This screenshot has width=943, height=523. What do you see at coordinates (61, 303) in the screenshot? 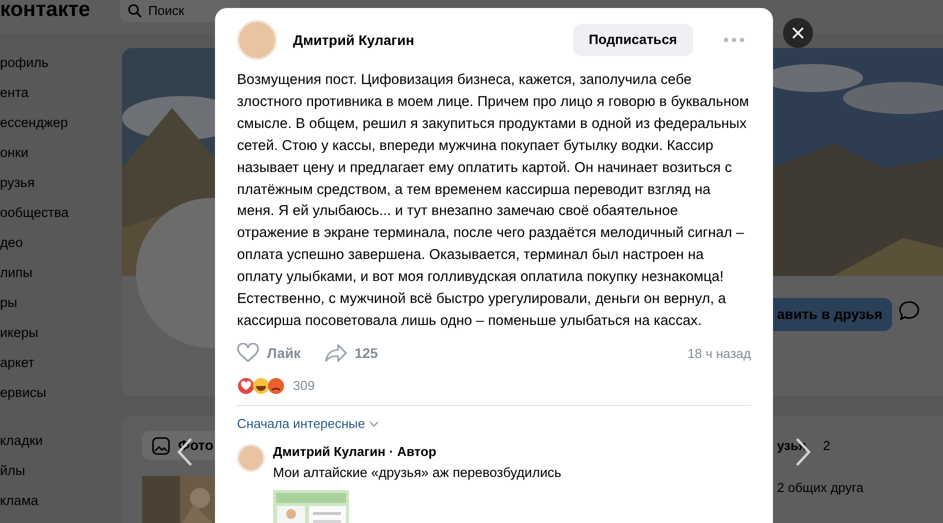
I see `sidebar-item: ры` at bounding box center [61, 303].